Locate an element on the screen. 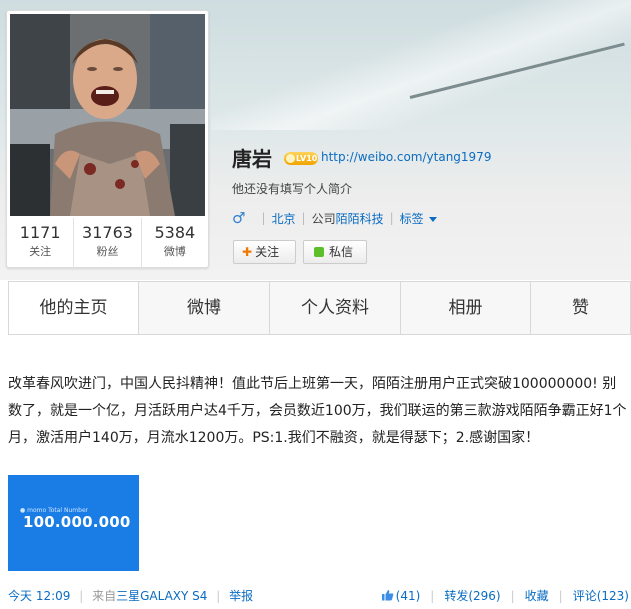 Image resolution: width=631 pixels, height=609 pixels. male-icon: ♂ is located at coordinates (239, 218).